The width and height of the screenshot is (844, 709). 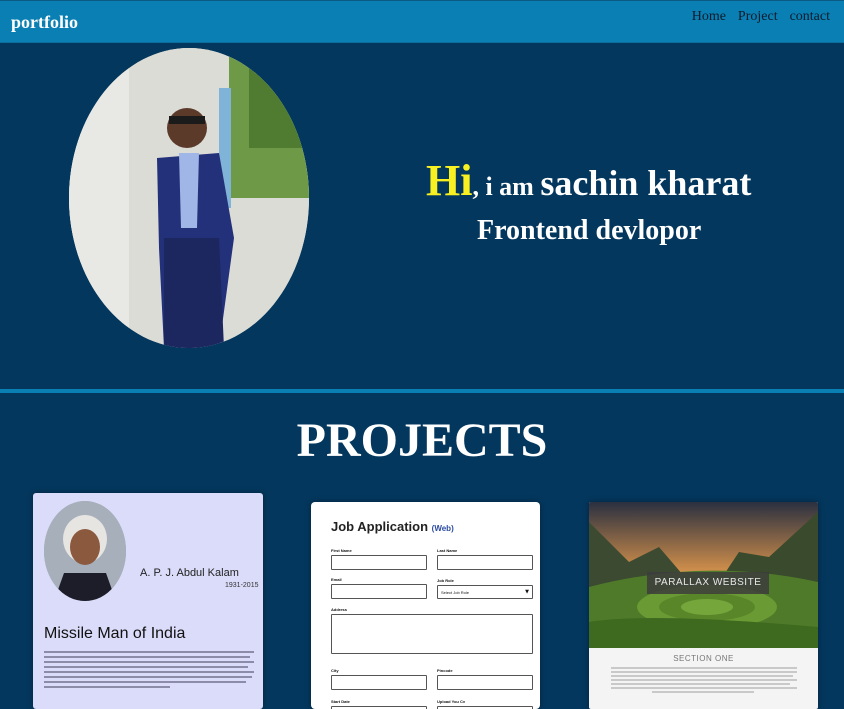 I want to click on navbar: portfolio Home Project contact, so click(x=422, y=21).